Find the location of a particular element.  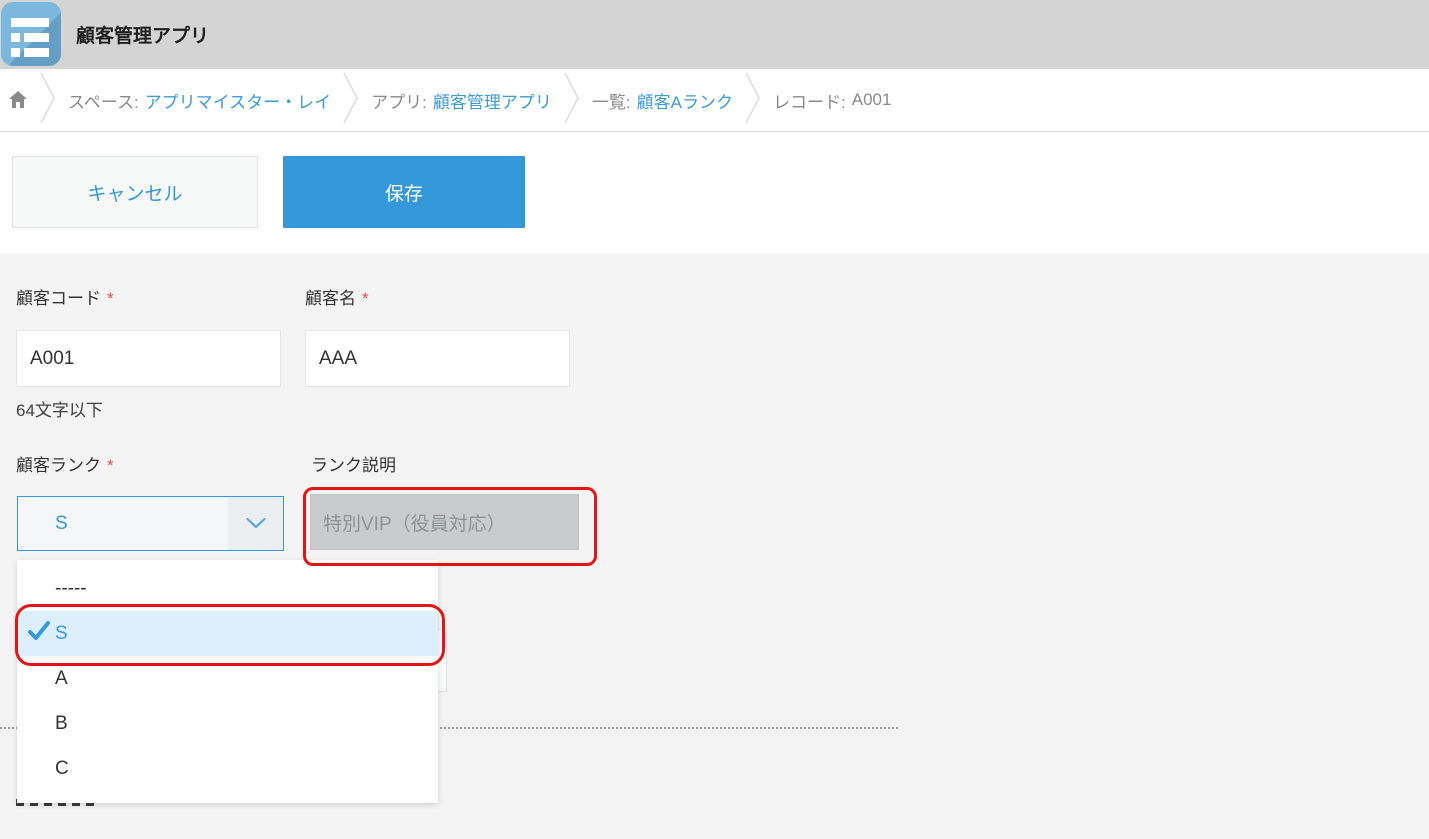

breadcrumb-view-label: 一覧: is located at coordinates (611, 102).